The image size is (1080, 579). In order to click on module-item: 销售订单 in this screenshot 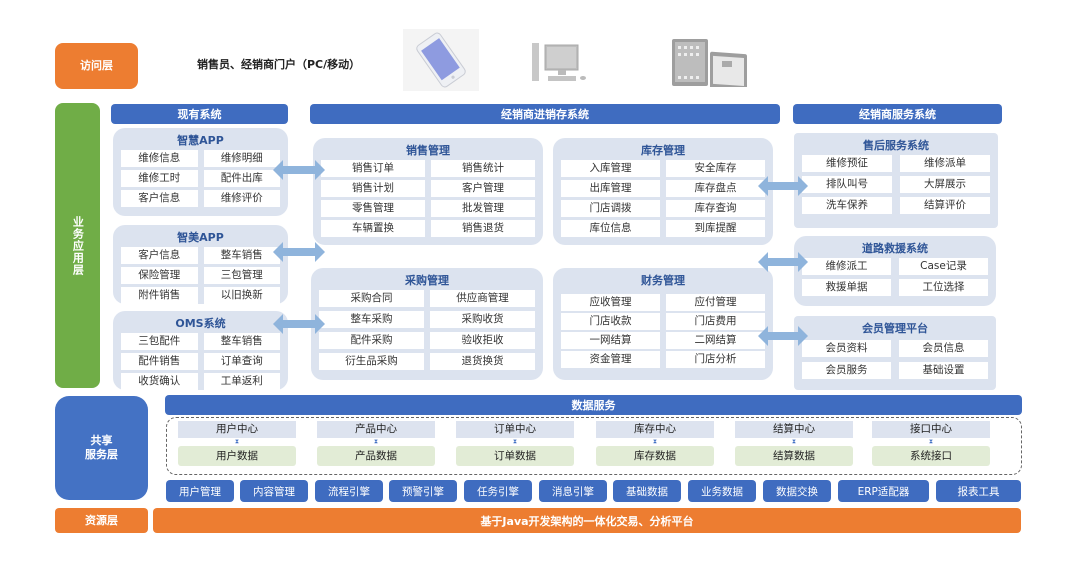, I will do `click(373, 168)`.